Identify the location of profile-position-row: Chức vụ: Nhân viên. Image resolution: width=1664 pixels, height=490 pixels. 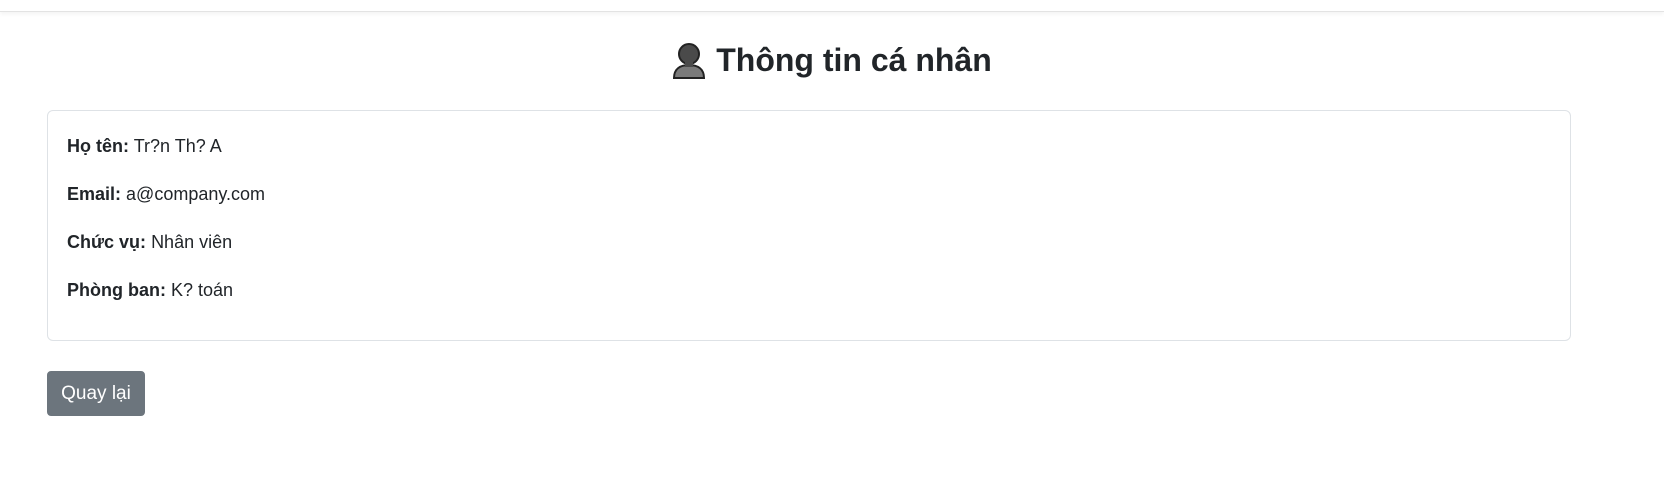
(149, 242).